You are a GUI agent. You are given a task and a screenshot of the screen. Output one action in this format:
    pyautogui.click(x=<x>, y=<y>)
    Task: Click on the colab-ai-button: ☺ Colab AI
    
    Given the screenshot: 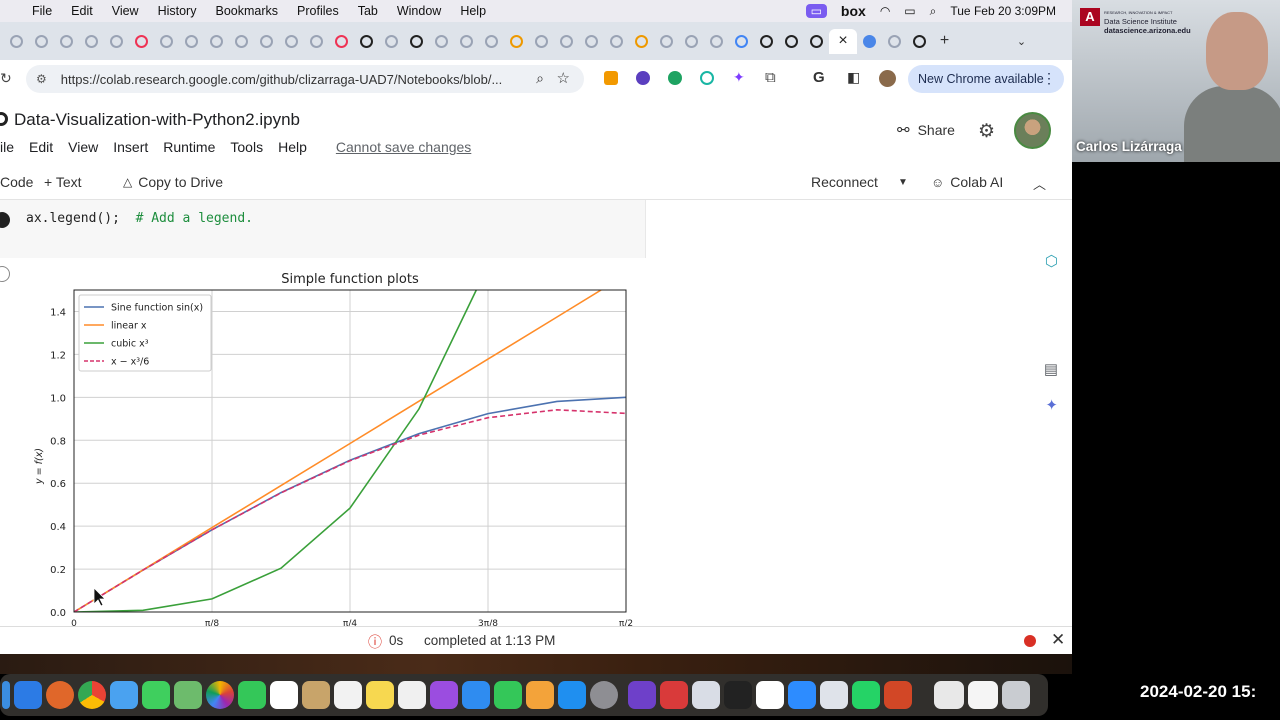 What is the action you would take?
    pyautogui.click(x=967, y=182)
    